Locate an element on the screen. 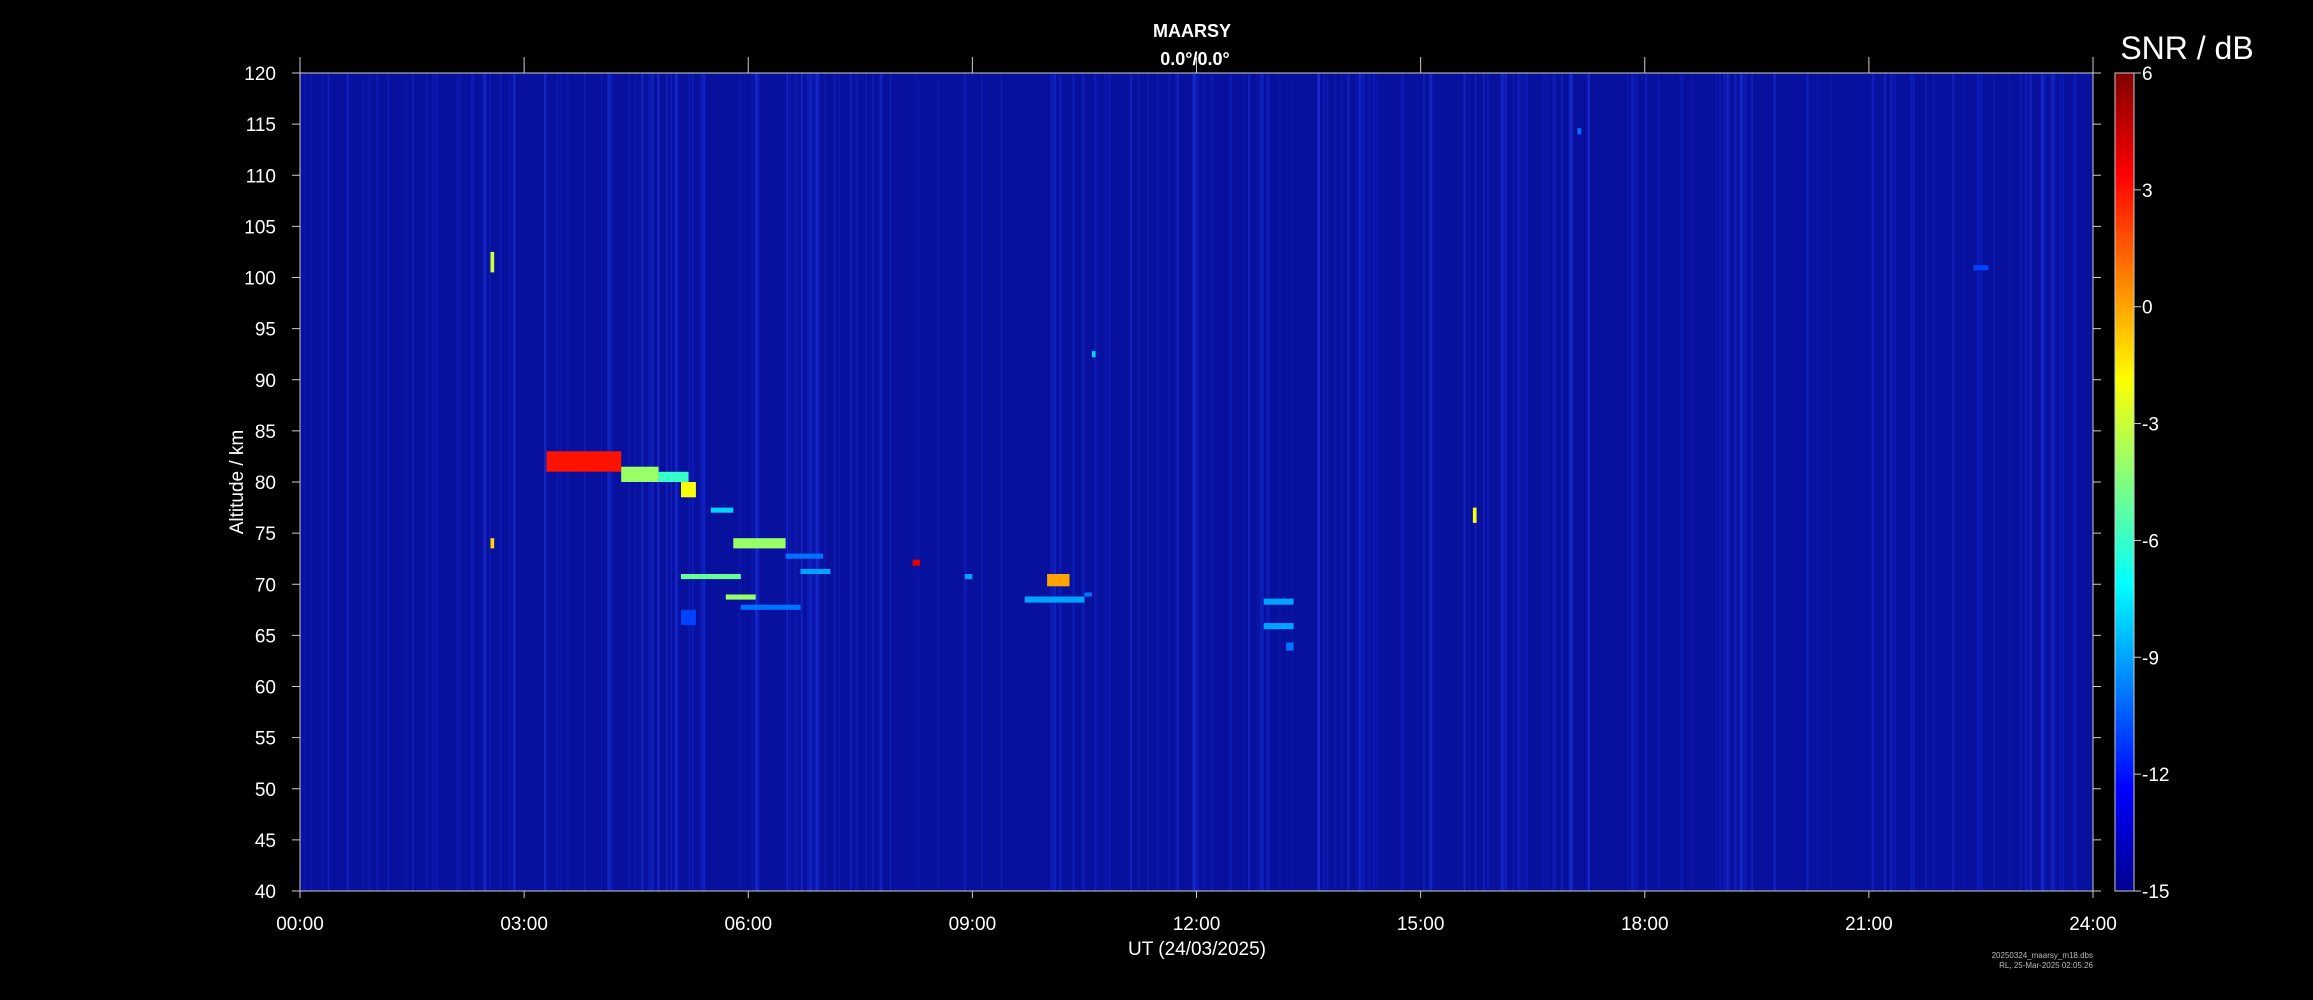 The height and width of the screenshot is (1000, 2313). colorbar-tick-label: -9 is located at coordinates (2150, 658).